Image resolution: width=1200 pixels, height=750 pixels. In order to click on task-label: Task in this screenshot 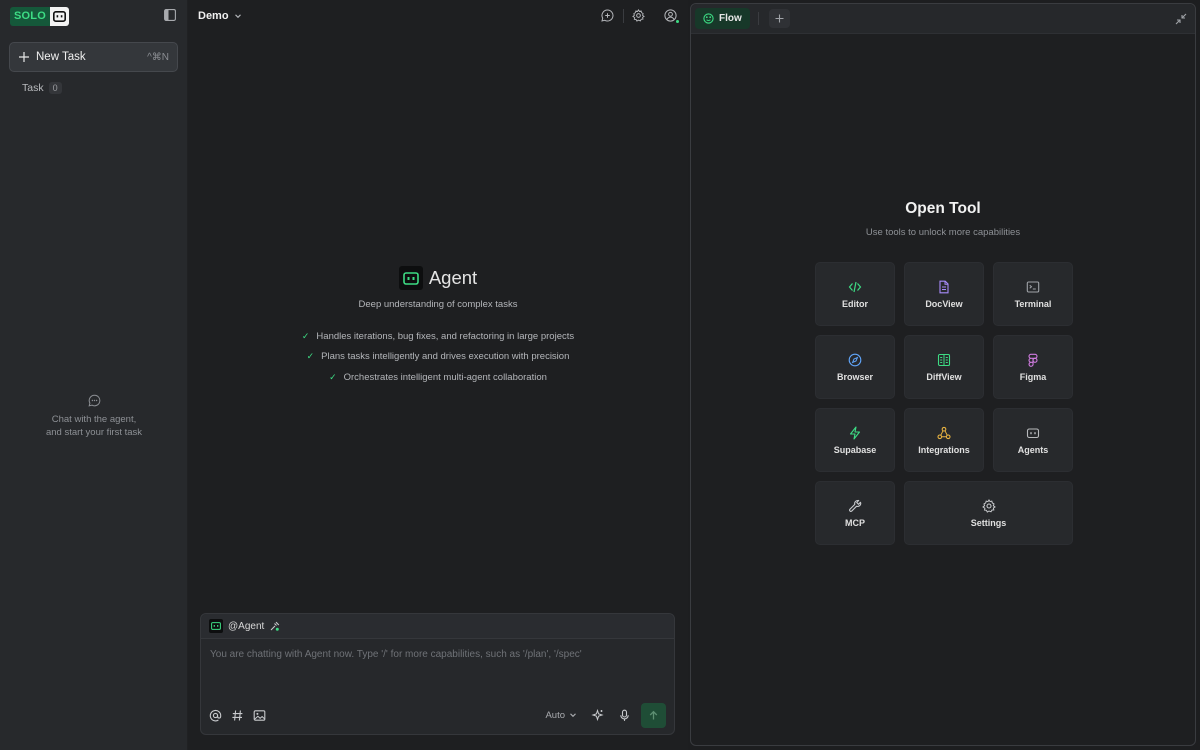, I will do `click(33, 88)`.